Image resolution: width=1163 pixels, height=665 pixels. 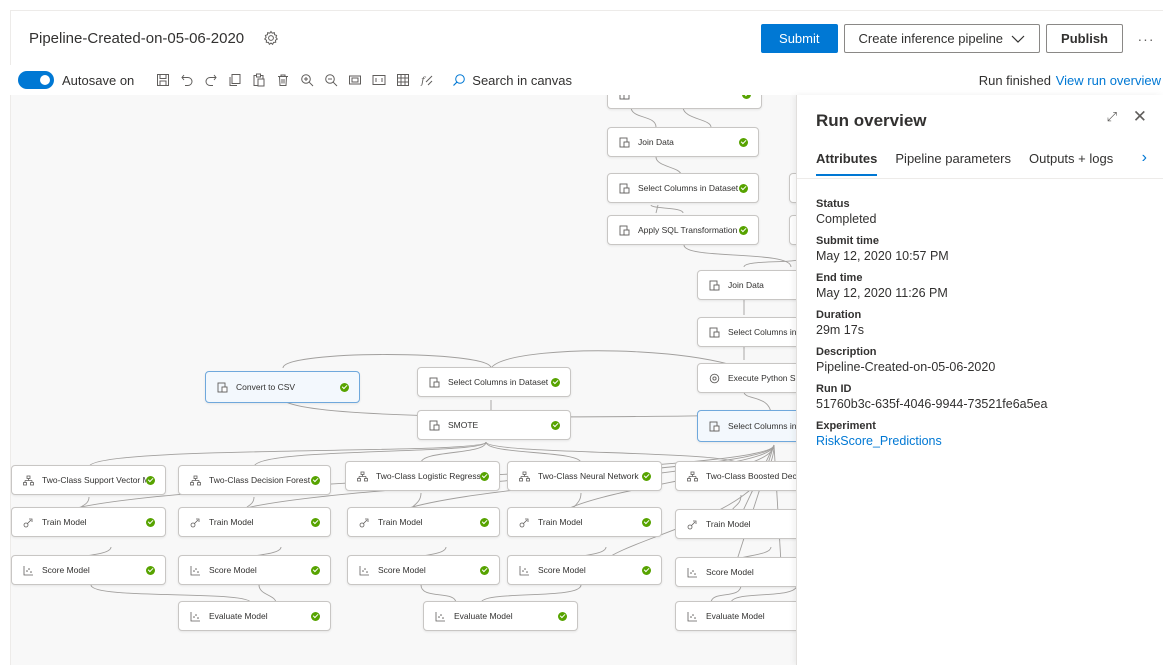 I want to click on pipeline-node: SMOTE, so click(x=494, y=425).